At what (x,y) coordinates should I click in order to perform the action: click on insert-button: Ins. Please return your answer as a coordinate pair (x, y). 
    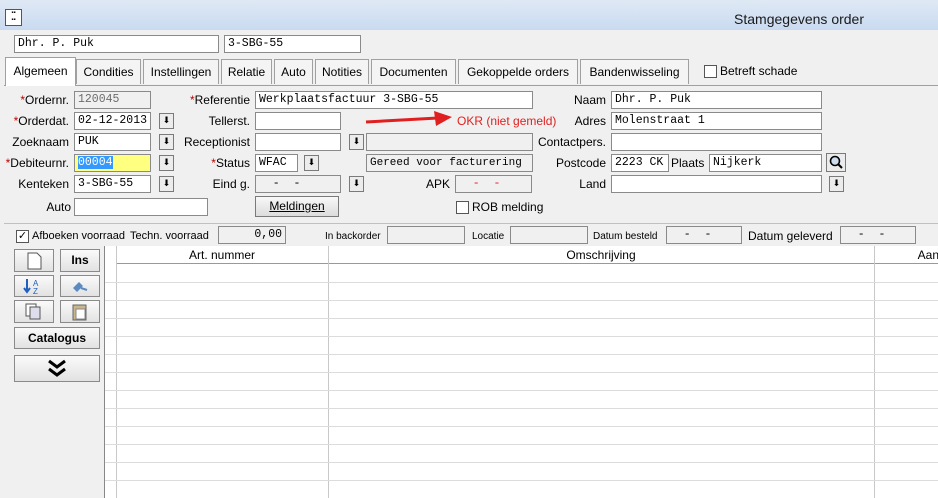
    Looking at the image, I should click on (80, 260).